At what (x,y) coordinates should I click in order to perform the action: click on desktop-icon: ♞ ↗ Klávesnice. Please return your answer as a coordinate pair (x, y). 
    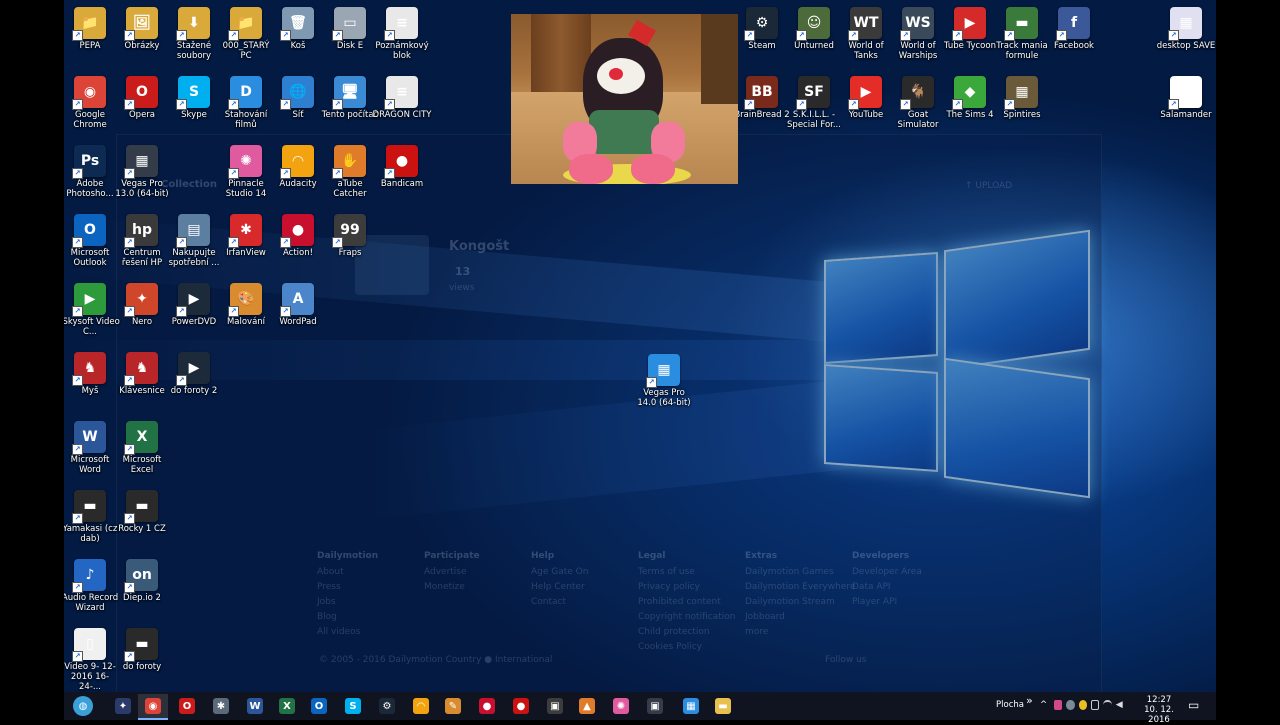
    Looking at the image, I should click on (142, 372).